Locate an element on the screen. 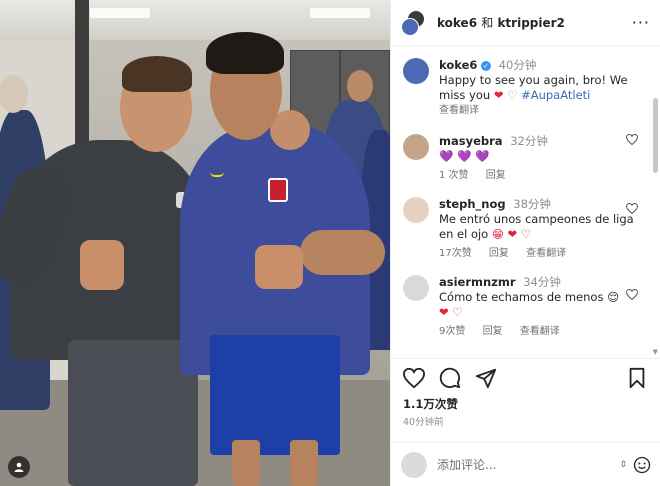  sort-arrows-icon: ⇕ is located at coordinates (623, 465).